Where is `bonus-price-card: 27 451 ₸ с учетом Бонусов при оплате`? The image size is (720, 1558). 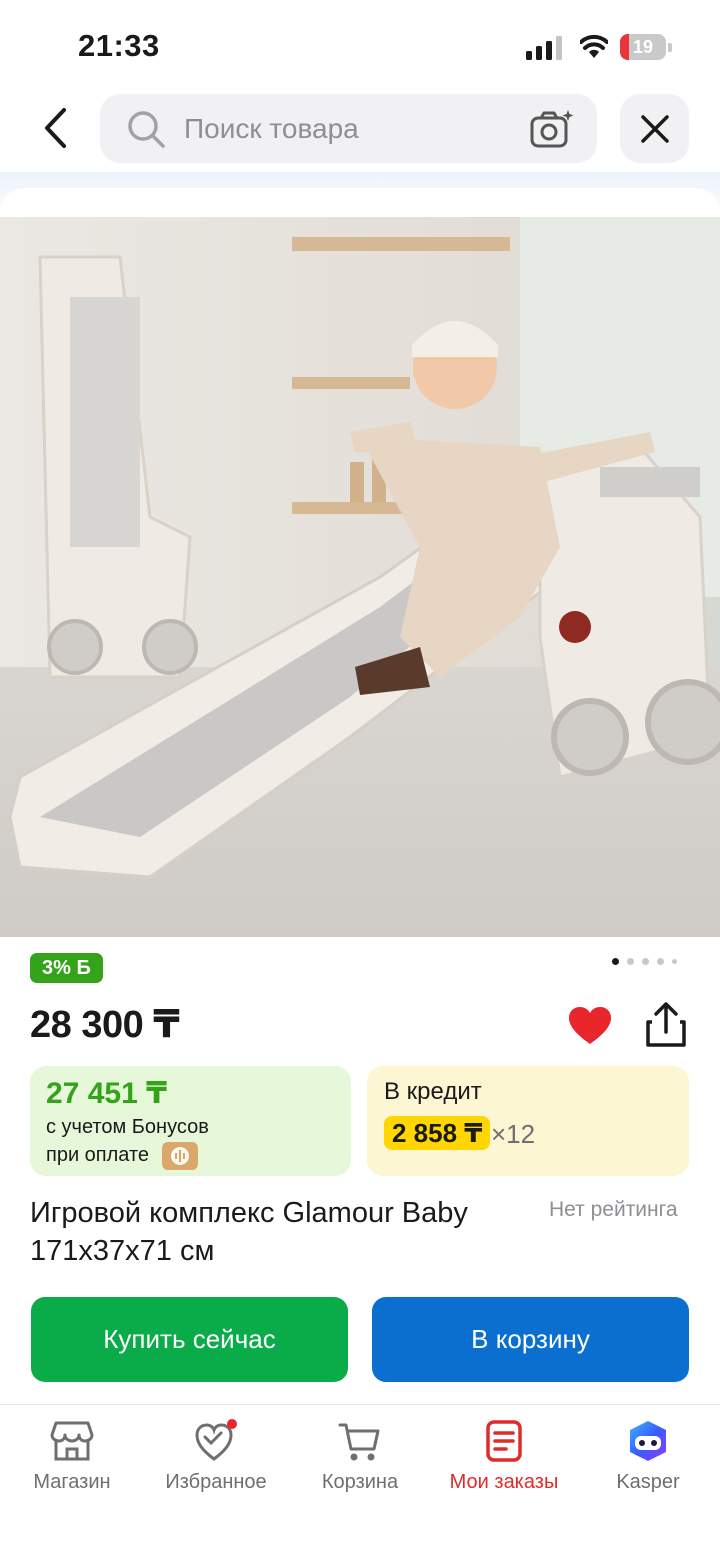 bonus-price-card: 27 451 ₸ с учетом Бонусов при оплате is located at coordinates (190, 1121).